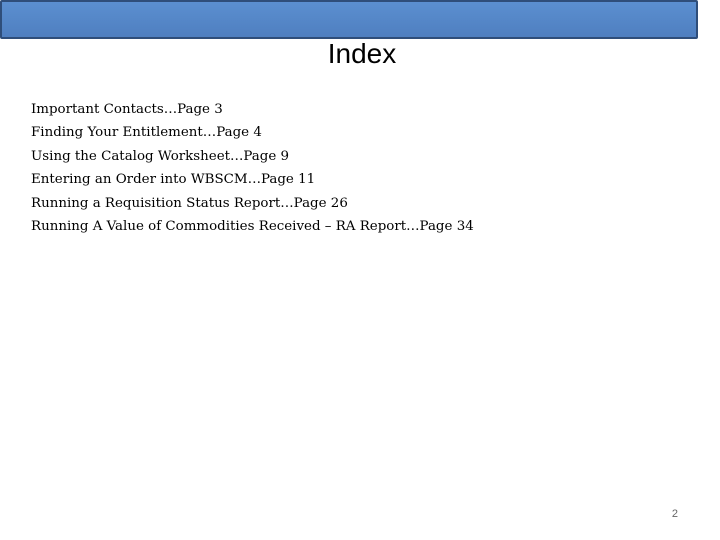 The width and height of the screenshot is (720, 540). What do you see at coordinates (160, 156) in the screenshot?
I see `index-item-catalog-worksheet: Using the Catalog Worksheet…Page 9` at bounding box center [160, 156].